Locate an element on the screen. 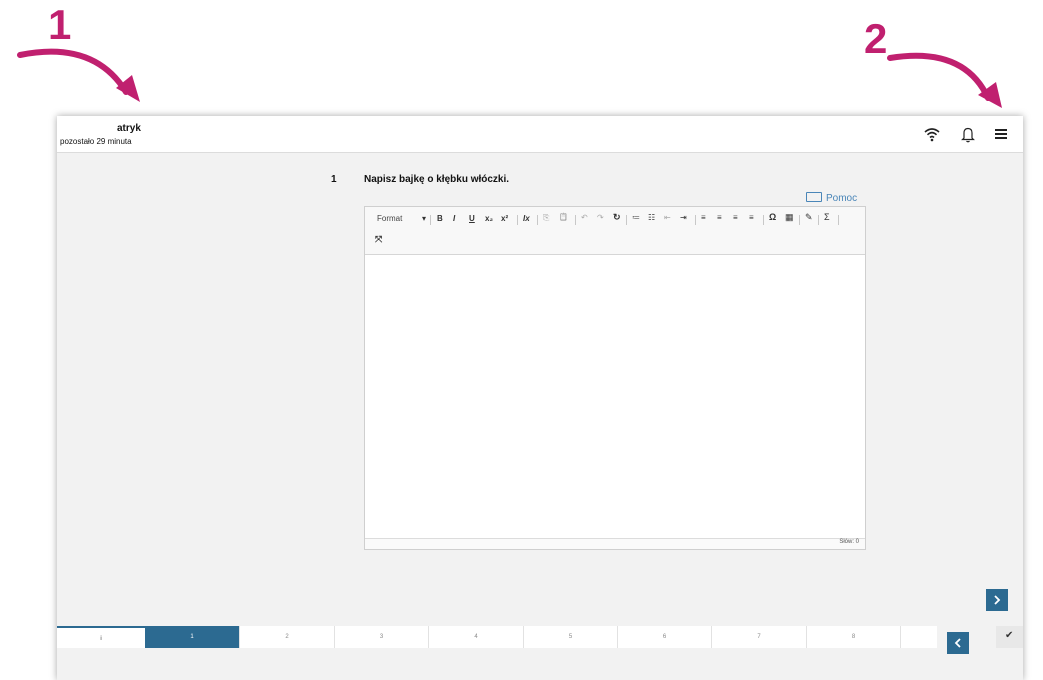 The image size is (1043, 680). menu-icon is located at coordinates (1001, 134).